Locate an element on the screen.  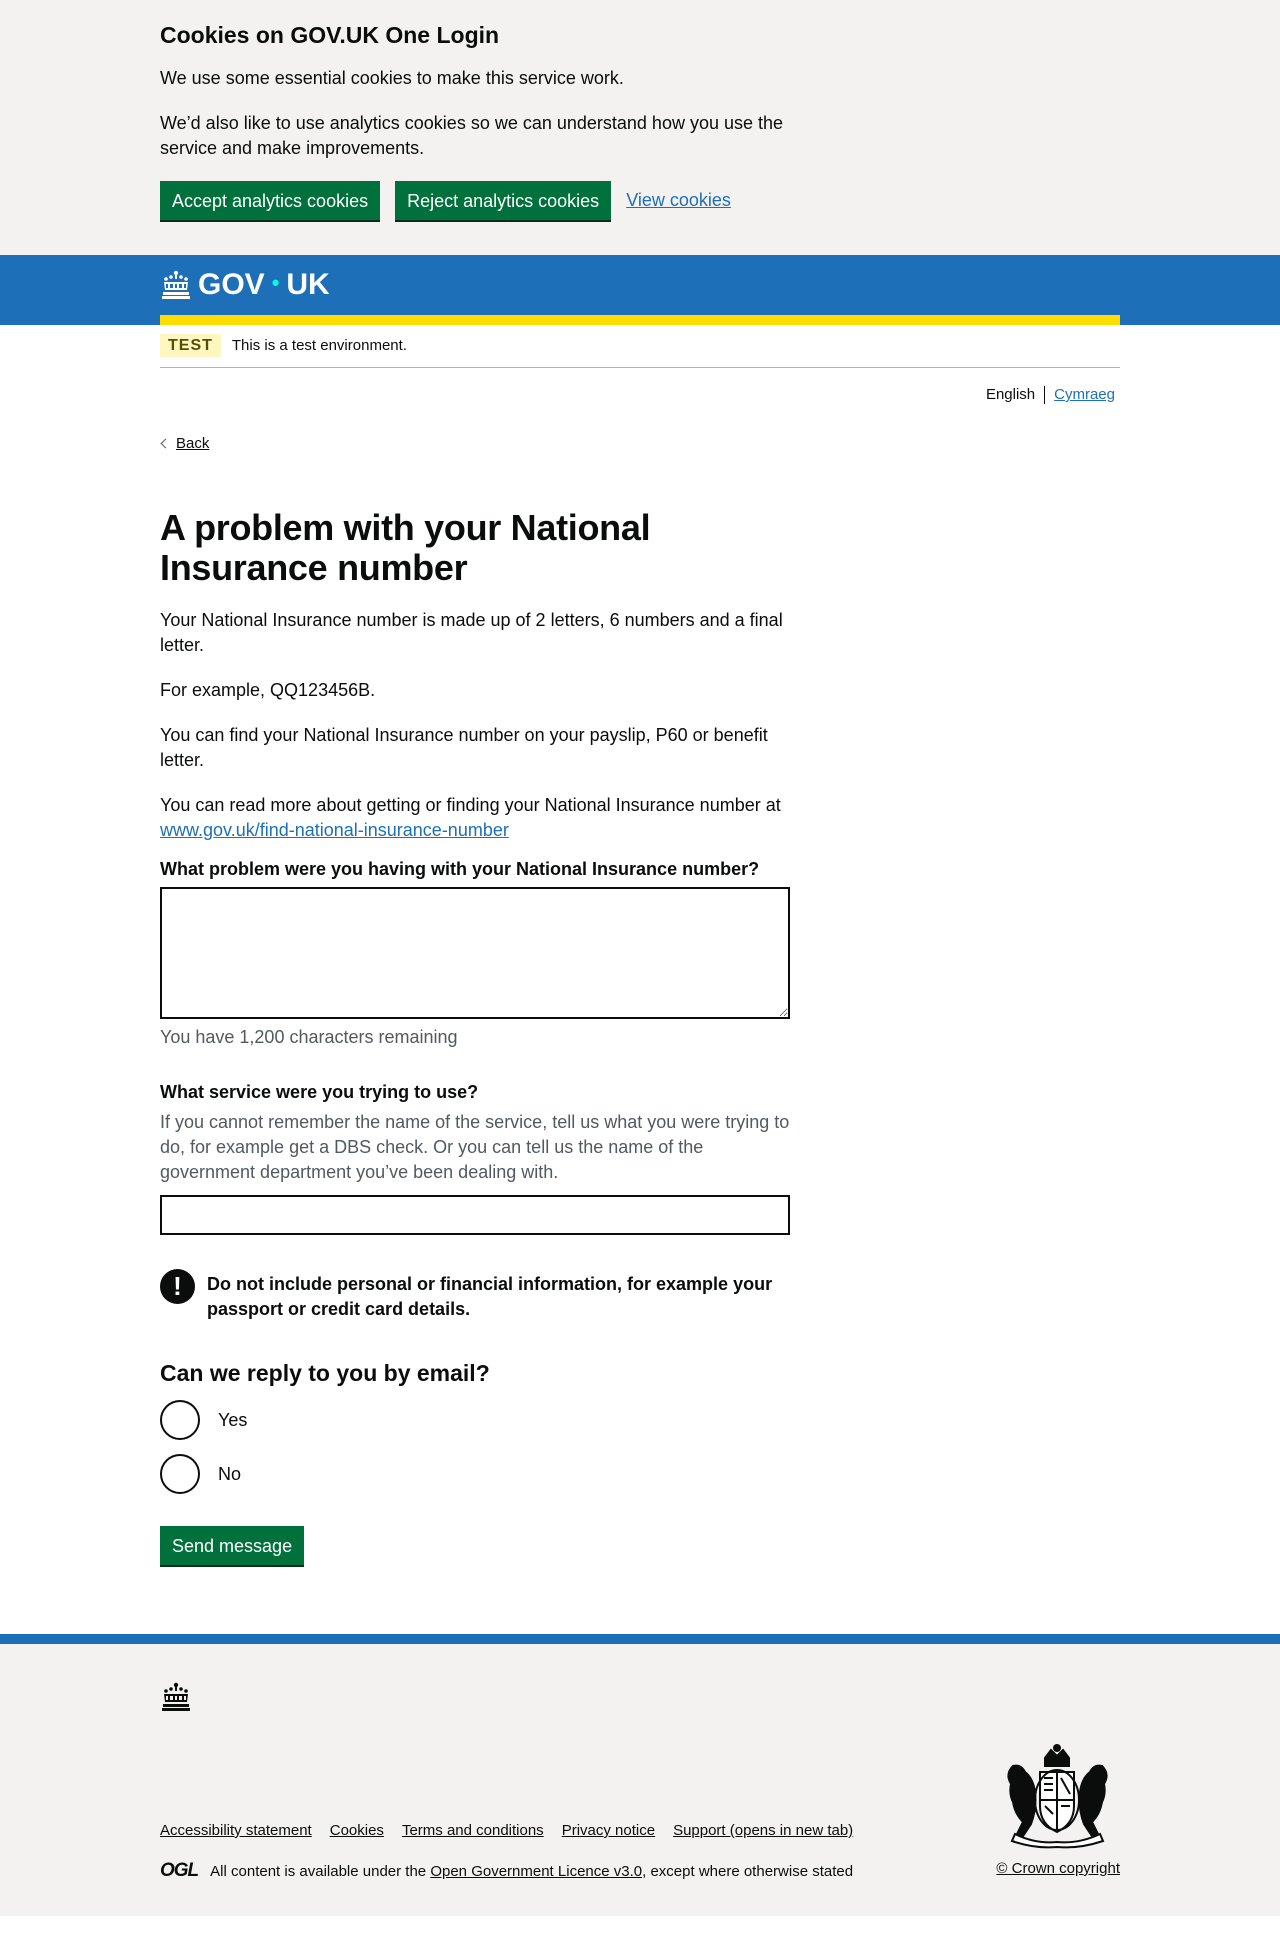
licence-link: Open Government Licence v3.0 is located at coordinates (536, 1871).